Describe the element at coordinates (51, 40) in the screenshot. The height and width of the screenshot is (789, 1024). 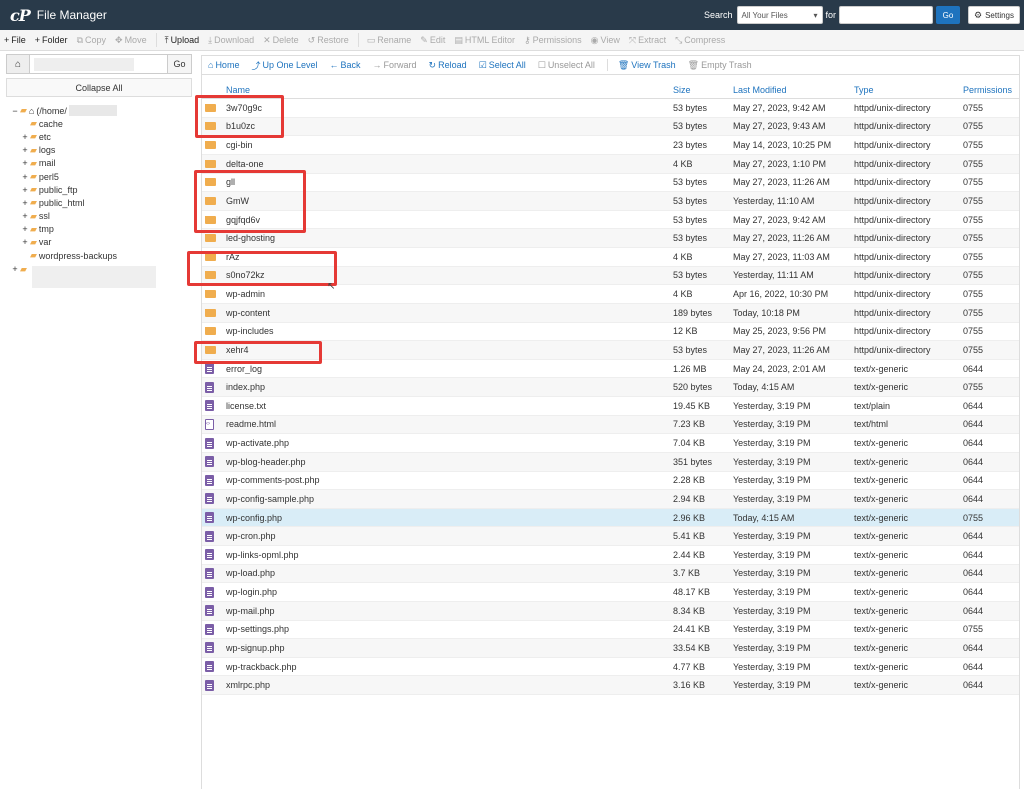
I see `folder-button: + Folder` at that location.